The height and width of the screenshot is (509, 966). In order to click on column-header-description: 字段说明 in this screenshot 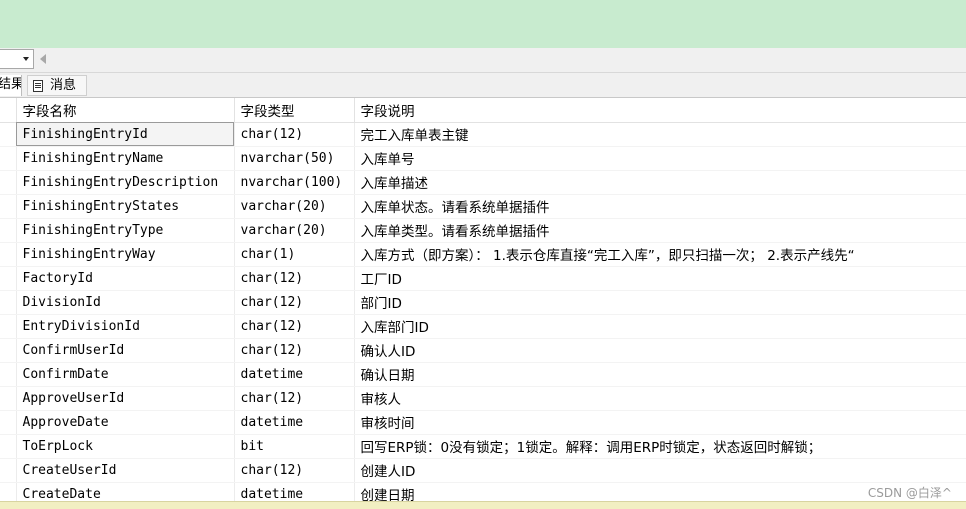, I will do `click(660, 110)`.